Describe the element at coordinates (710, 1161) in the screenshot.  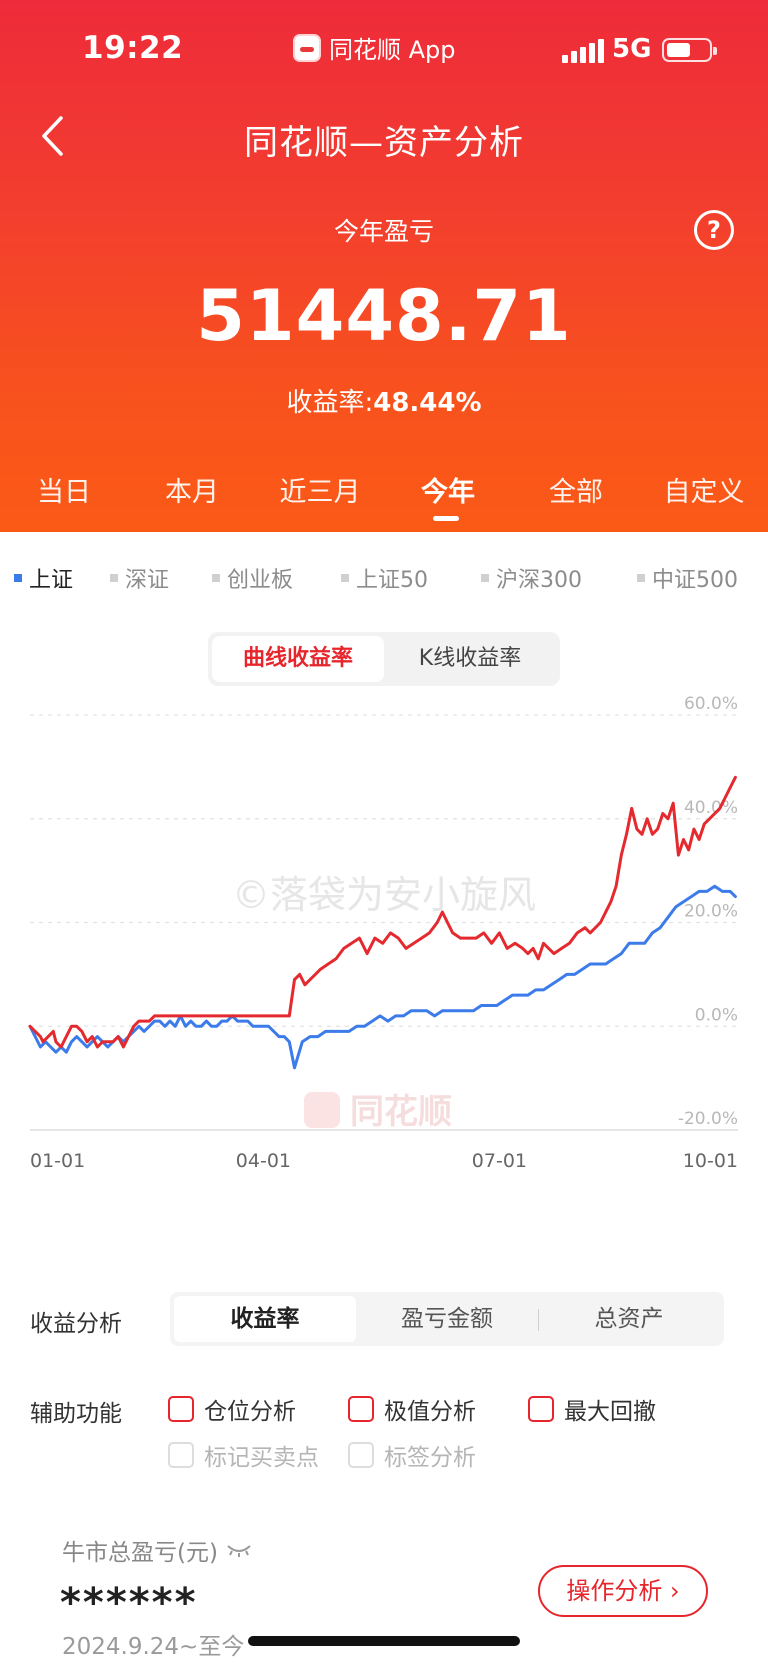
I see `x-tick-label: 10-01` at that location.